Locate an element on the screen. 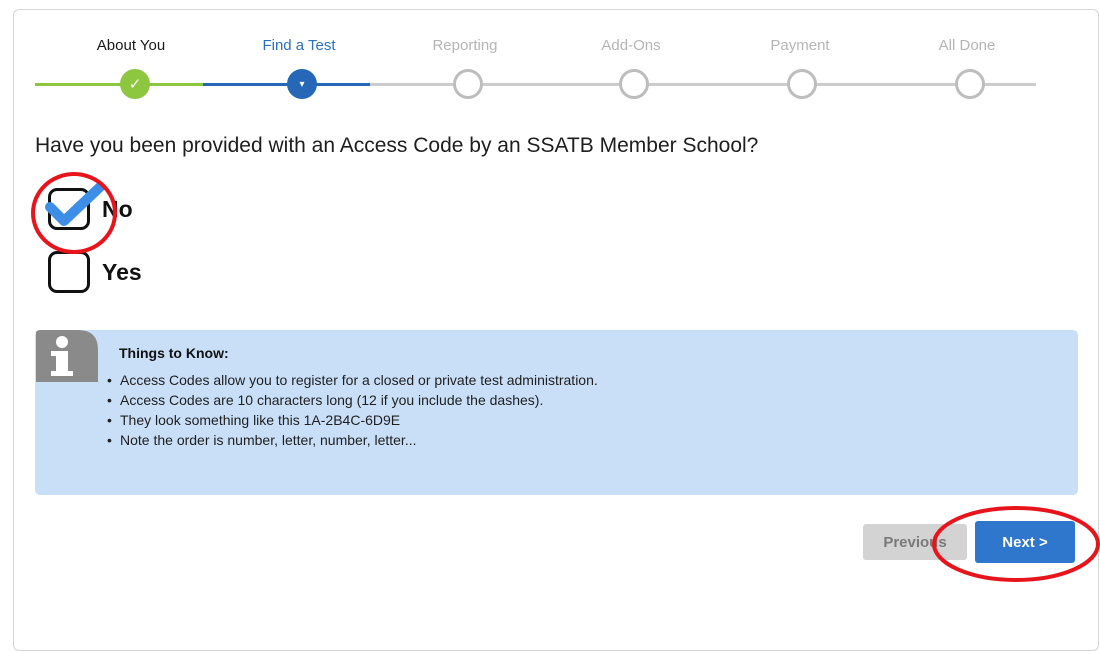 The width and height of the screenshot is (1100, 651). chevron-down-icon: ▾ is located at coordinates (302, 84).